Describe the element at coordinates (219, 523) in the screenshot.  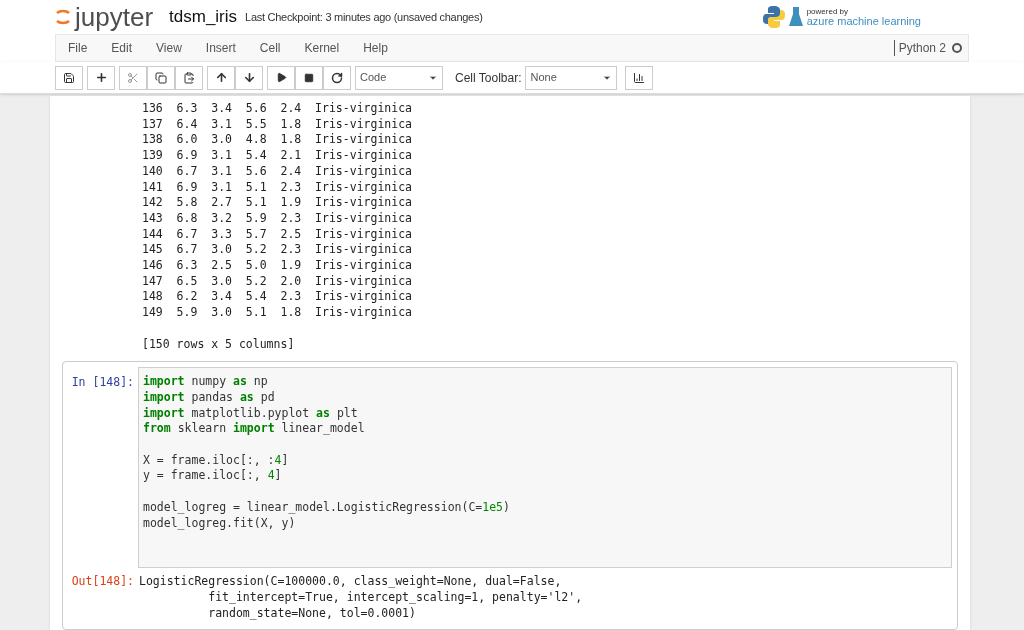
I see `code-line: model_logreg.fit(X, y)` at that location.